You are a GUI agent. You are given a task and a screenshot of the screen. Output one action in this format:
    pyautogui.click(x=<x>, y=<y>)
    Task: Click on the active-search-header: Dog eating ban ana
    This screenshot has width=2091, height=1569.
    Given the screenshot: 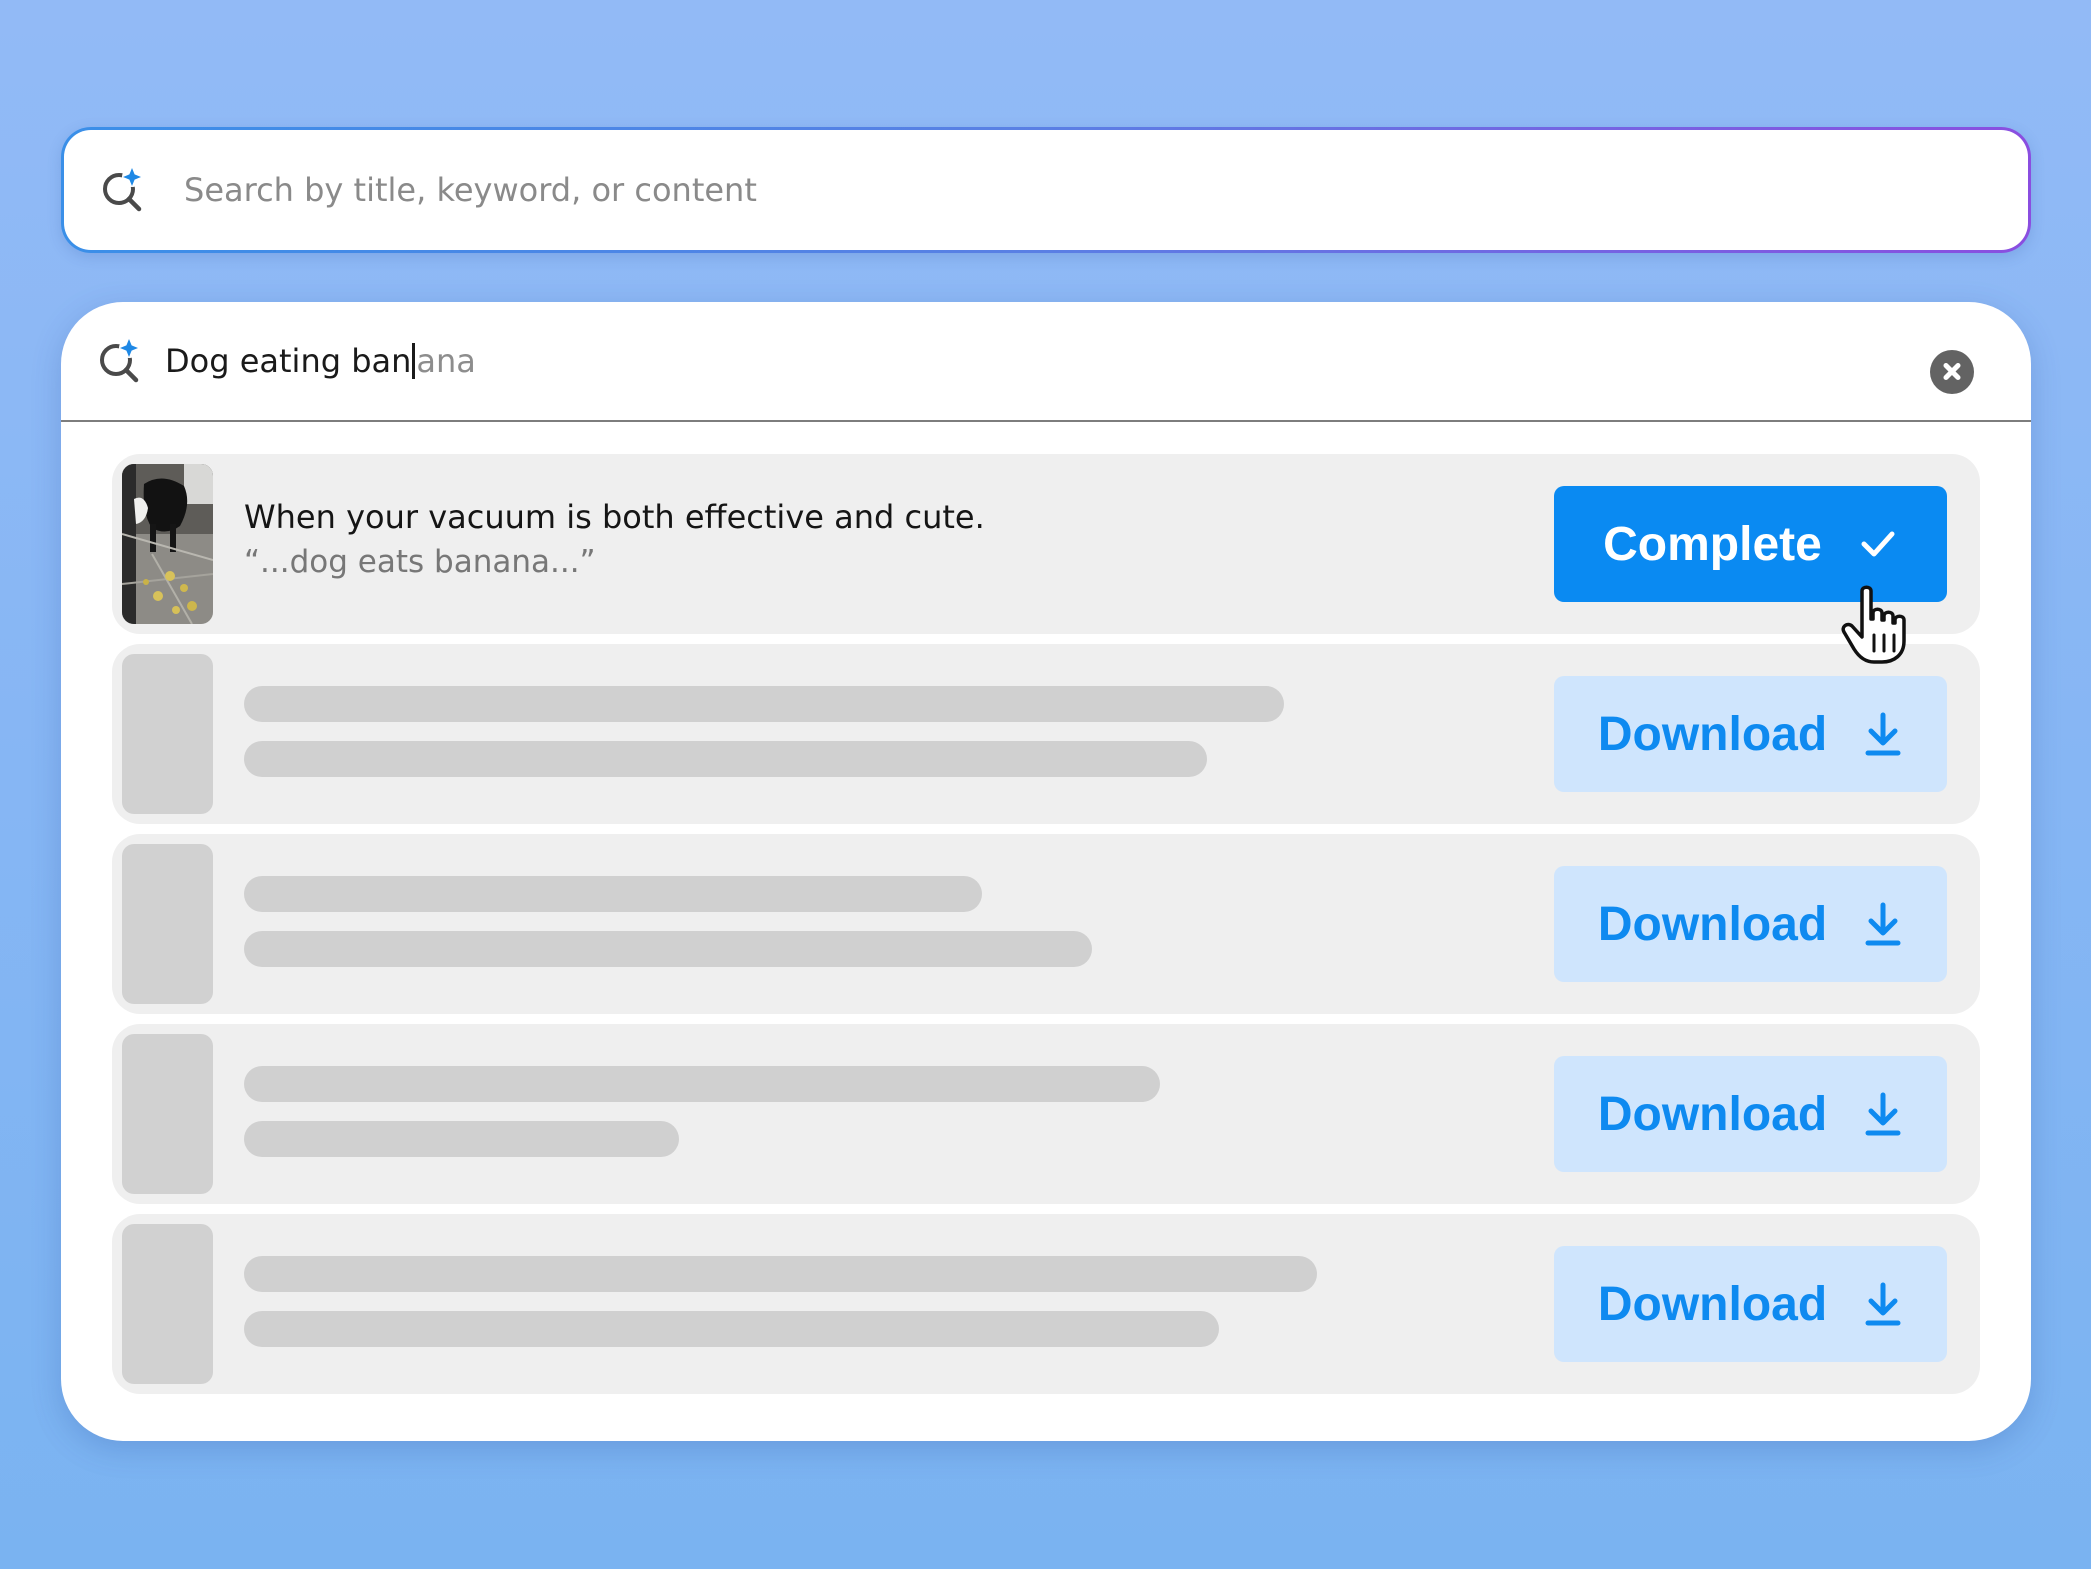 What is the action you would take?
    pyautogui.click(x=1046, y=362)
    